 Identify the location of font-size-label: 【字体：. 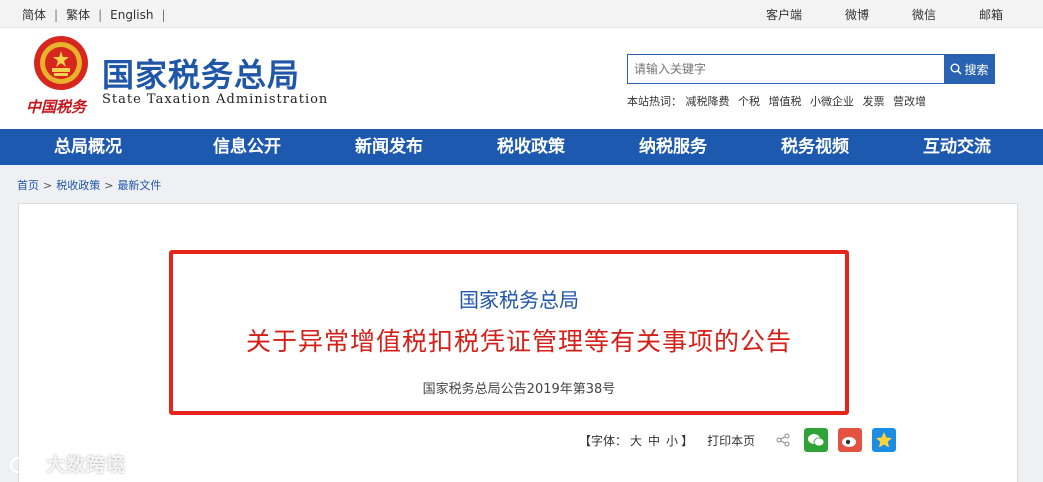
(603, 440).